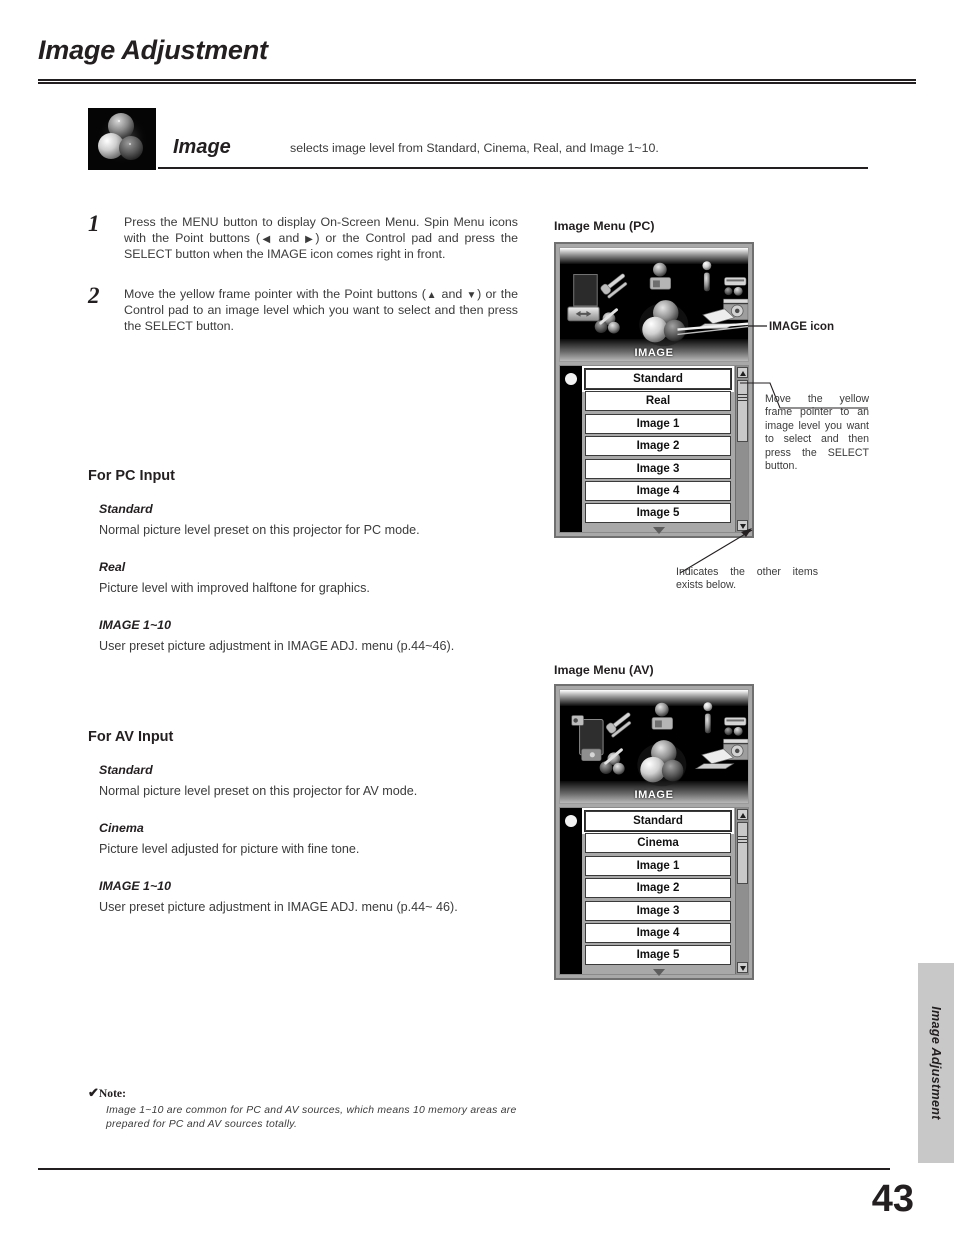  What do you see at coordinates (323, 1093) in the screenshot?
I see `note-heading: ✔Note:` at bounding box center [323, 1093].